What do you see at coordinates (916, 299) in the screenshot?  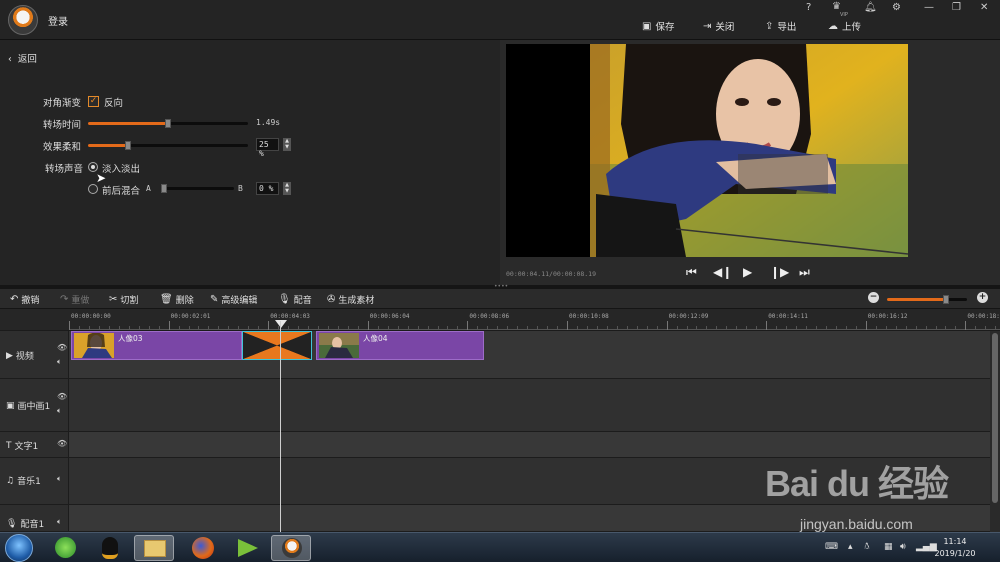 I see `zoom-slider-fill` at bounding box center [916, 299].